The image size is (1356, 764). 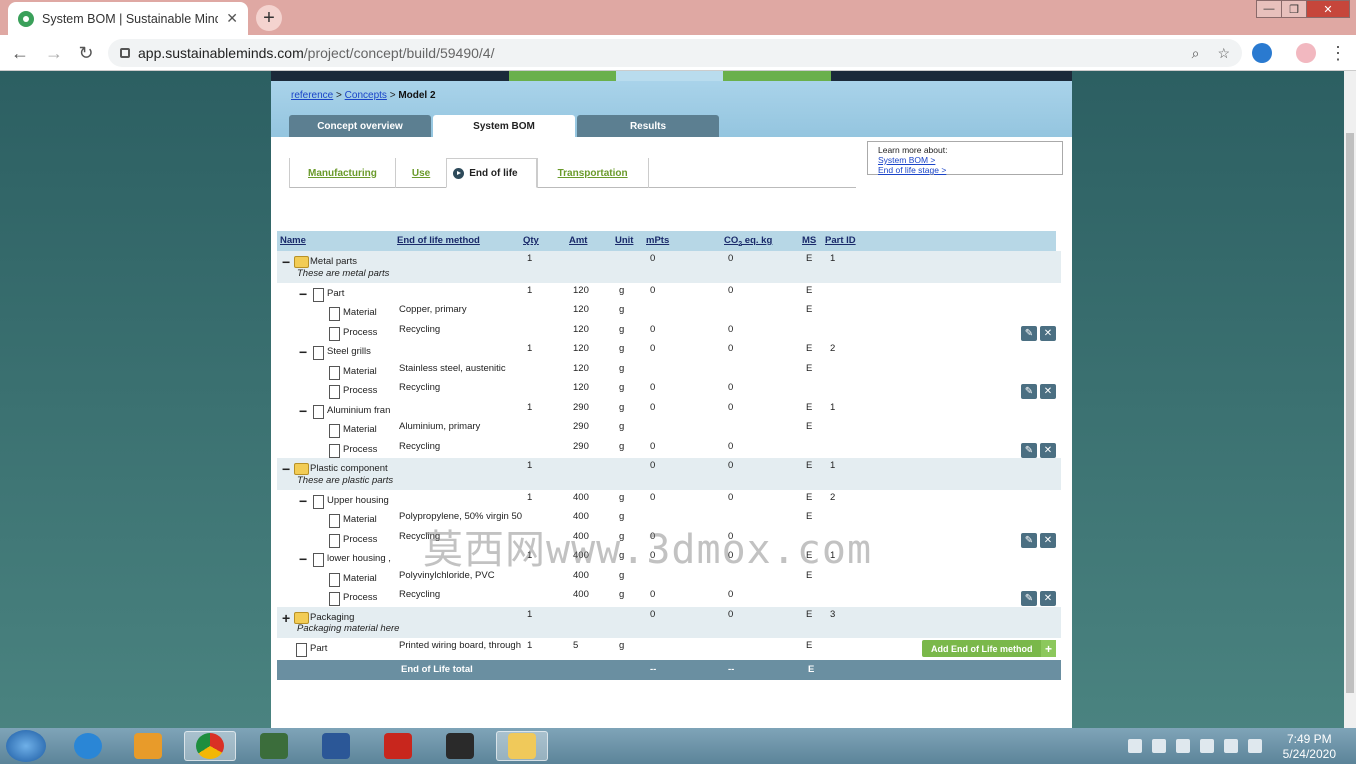 What do you see at coordinates (1294, 9) in the screenshot?
I see `maximize-button: ❐` at bounding box center [1294, 9].